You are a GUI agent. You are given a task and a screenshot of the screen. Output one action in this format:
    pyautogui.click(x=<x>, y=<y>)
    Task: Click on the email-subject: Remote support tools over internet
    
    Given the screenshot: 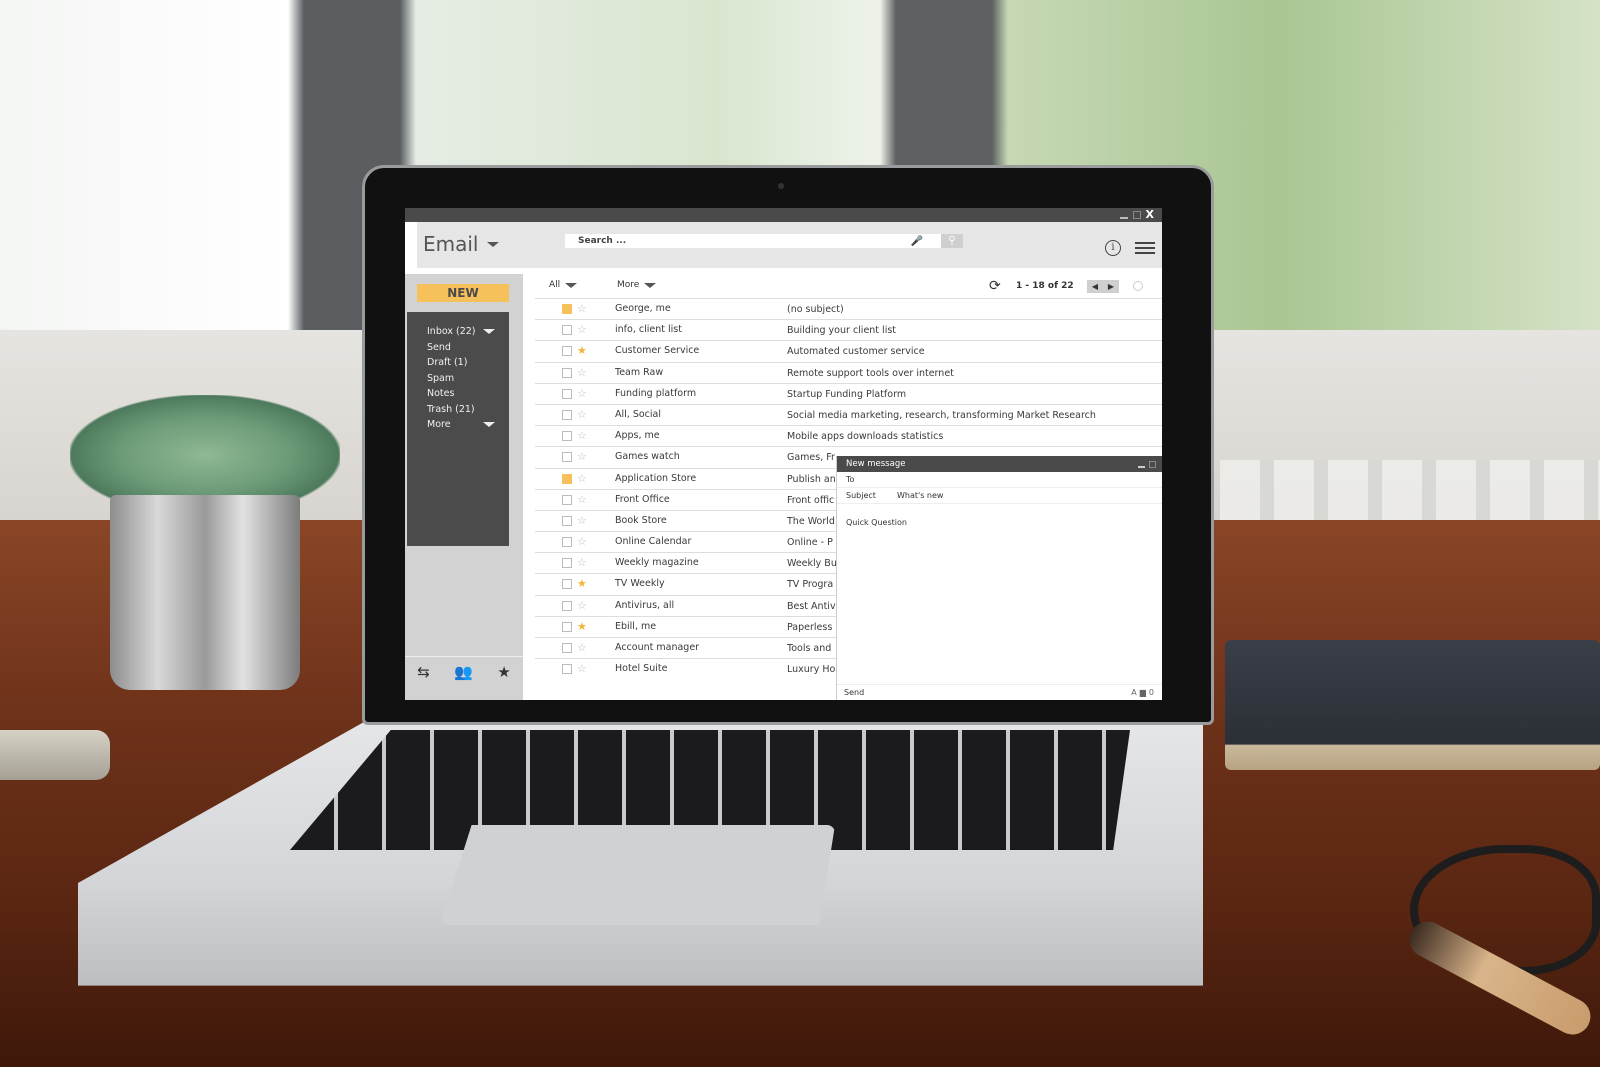 What is the action you would take?
    pyautogui.click(x=870, y=373)
    